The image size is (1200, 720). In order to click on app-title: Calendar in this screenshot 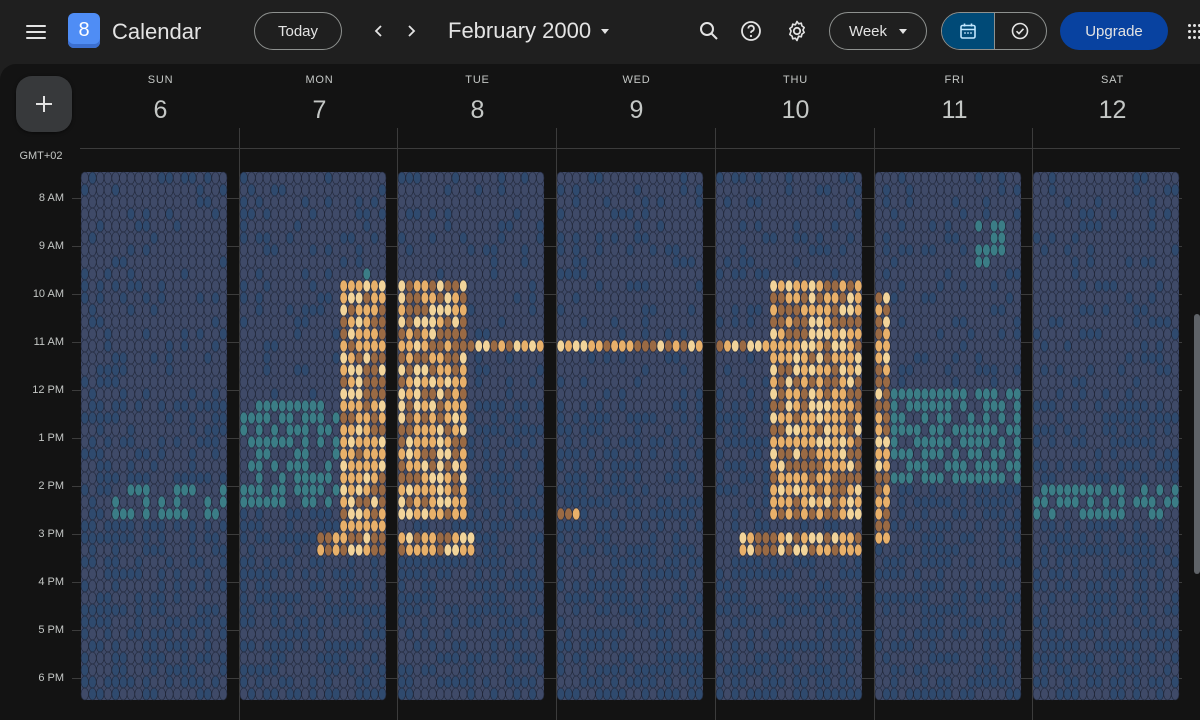, I will do `click(156, 32)`.